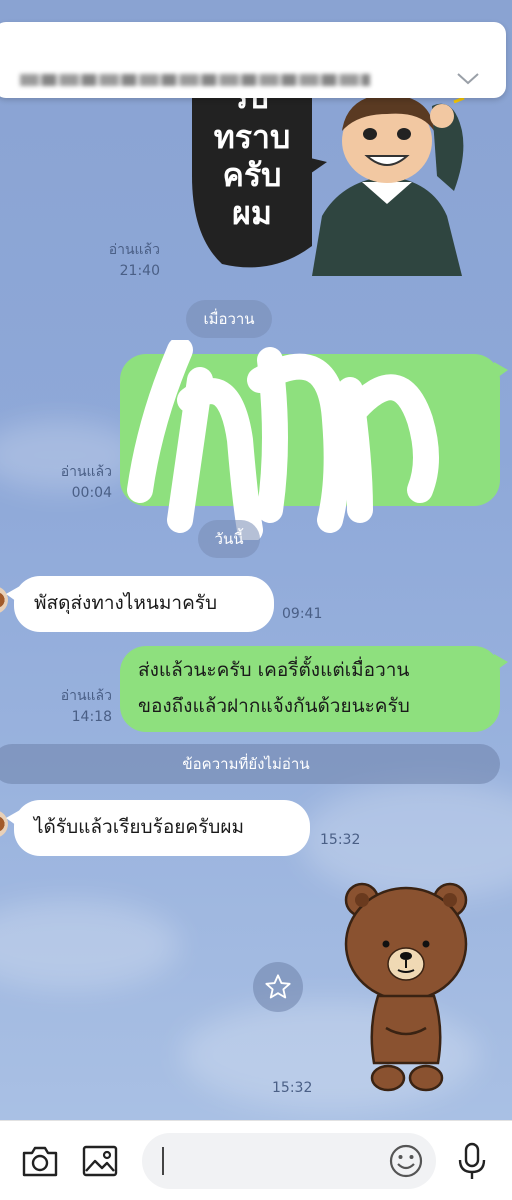 This screenshot has height=1200, width=512. What do you see at coordinates (139, 827) in the screenshot?
I see `message-text: ได้รับแล้วเรียบร้อยครับผม` at bounding box center [139, 827].